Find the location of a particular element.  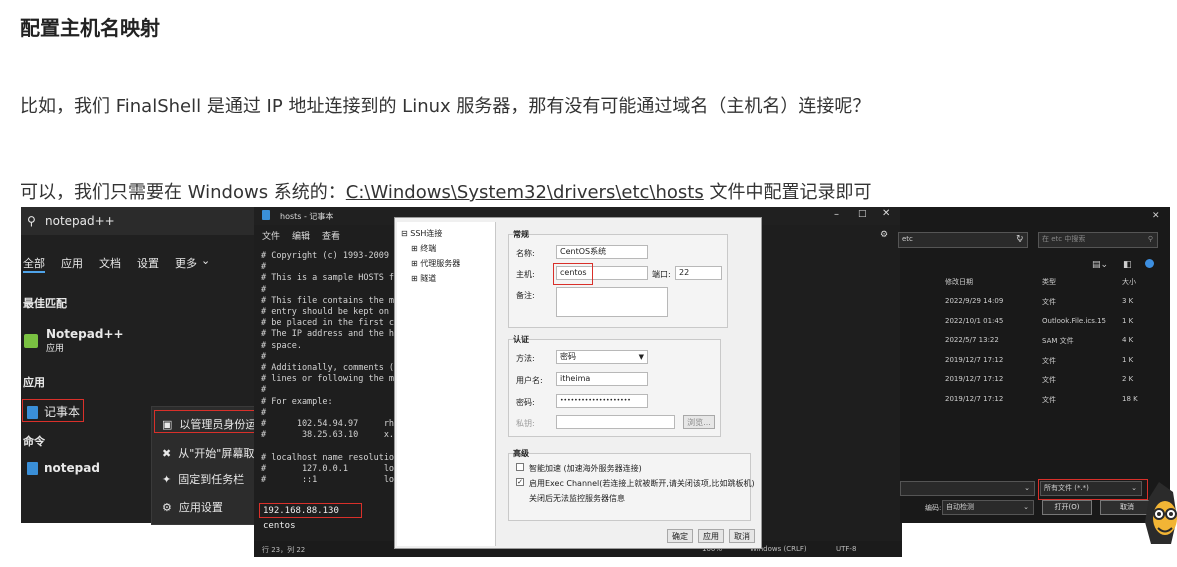

minimize-icon: – is located at coordinates (836, 214).